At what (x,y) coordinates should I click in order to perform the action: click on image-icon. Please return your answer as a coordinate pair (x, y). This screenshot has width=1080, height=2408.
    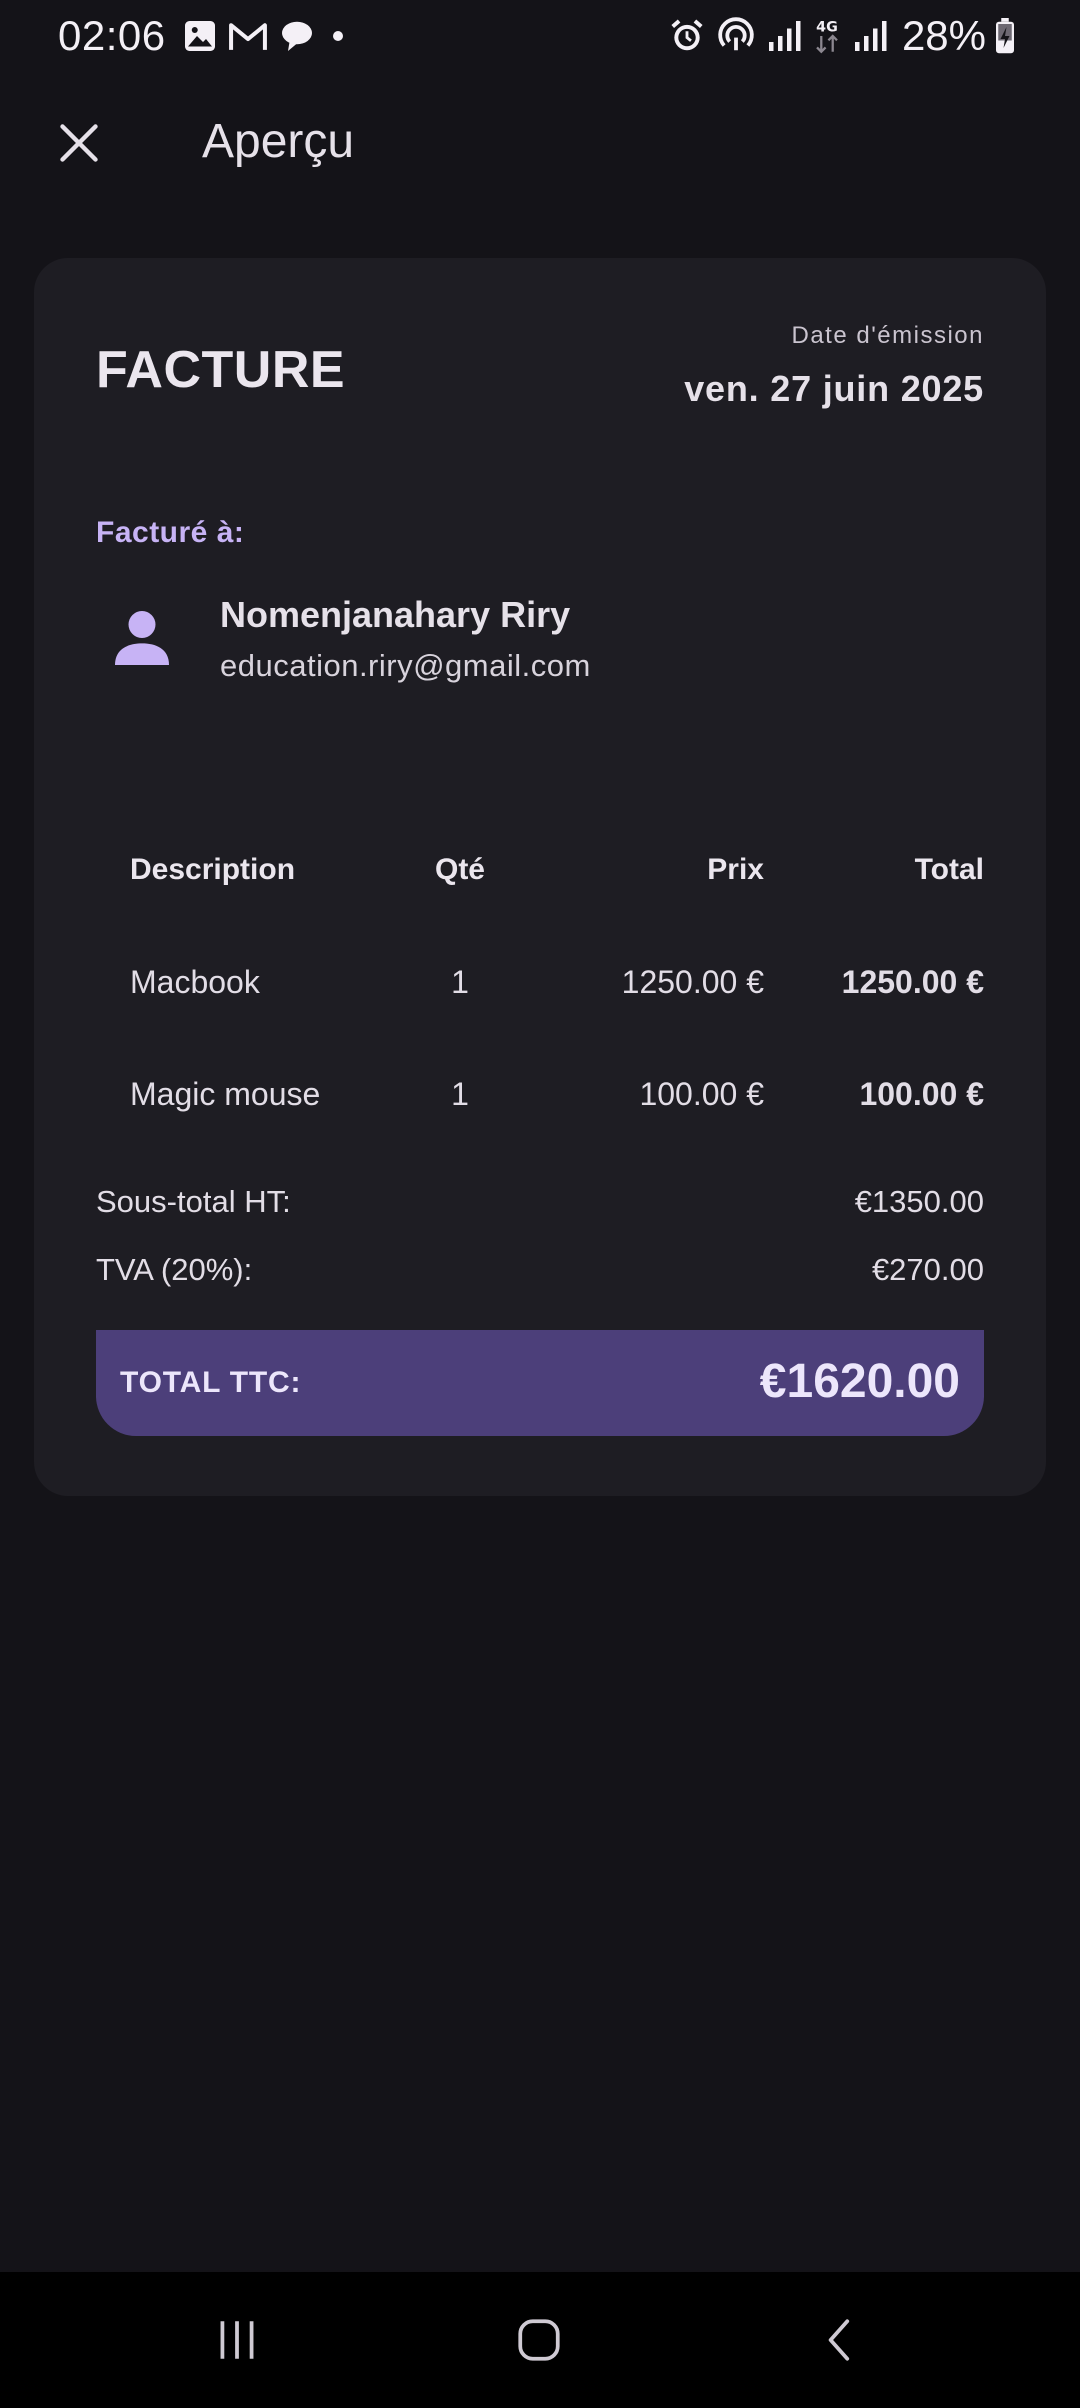
    Looking at the image, I should click on (200, 36).